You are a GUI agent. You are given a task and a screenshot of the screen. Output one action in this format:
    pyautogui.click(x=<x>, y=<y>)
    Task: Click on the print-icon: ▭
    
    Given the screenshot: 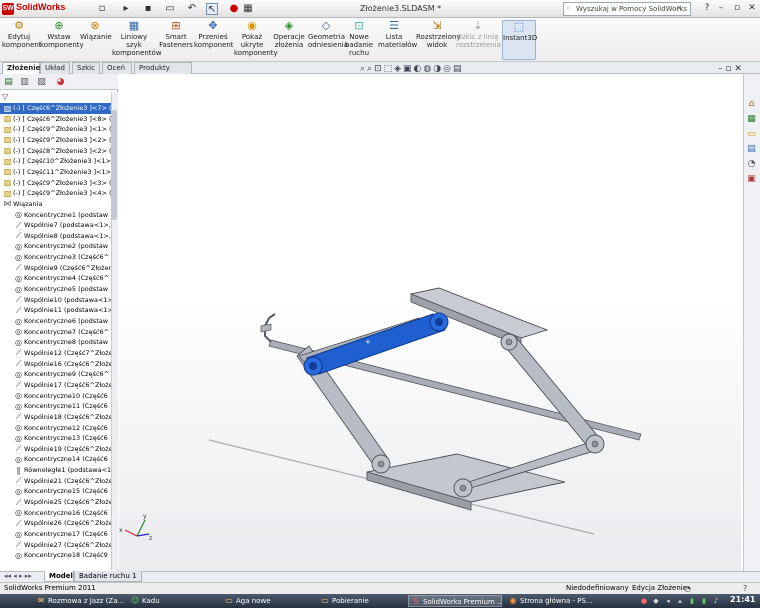 What is the action you would take?
    pyautogui.click(x=170, y=9)
    